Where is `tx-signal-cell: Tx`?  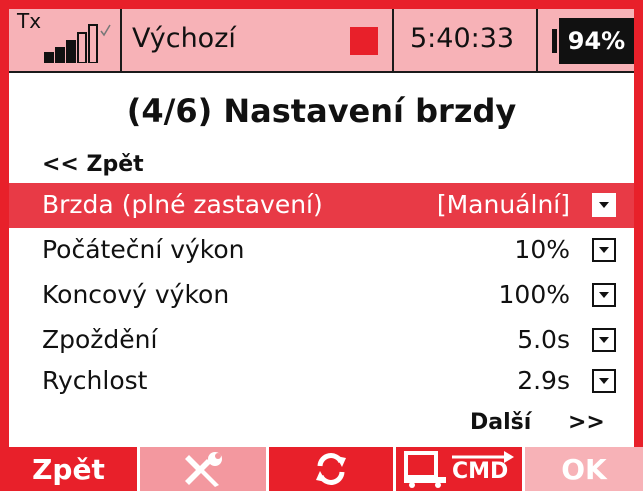 tx-signal-cell: Tx is located at coordinates (65, 40).